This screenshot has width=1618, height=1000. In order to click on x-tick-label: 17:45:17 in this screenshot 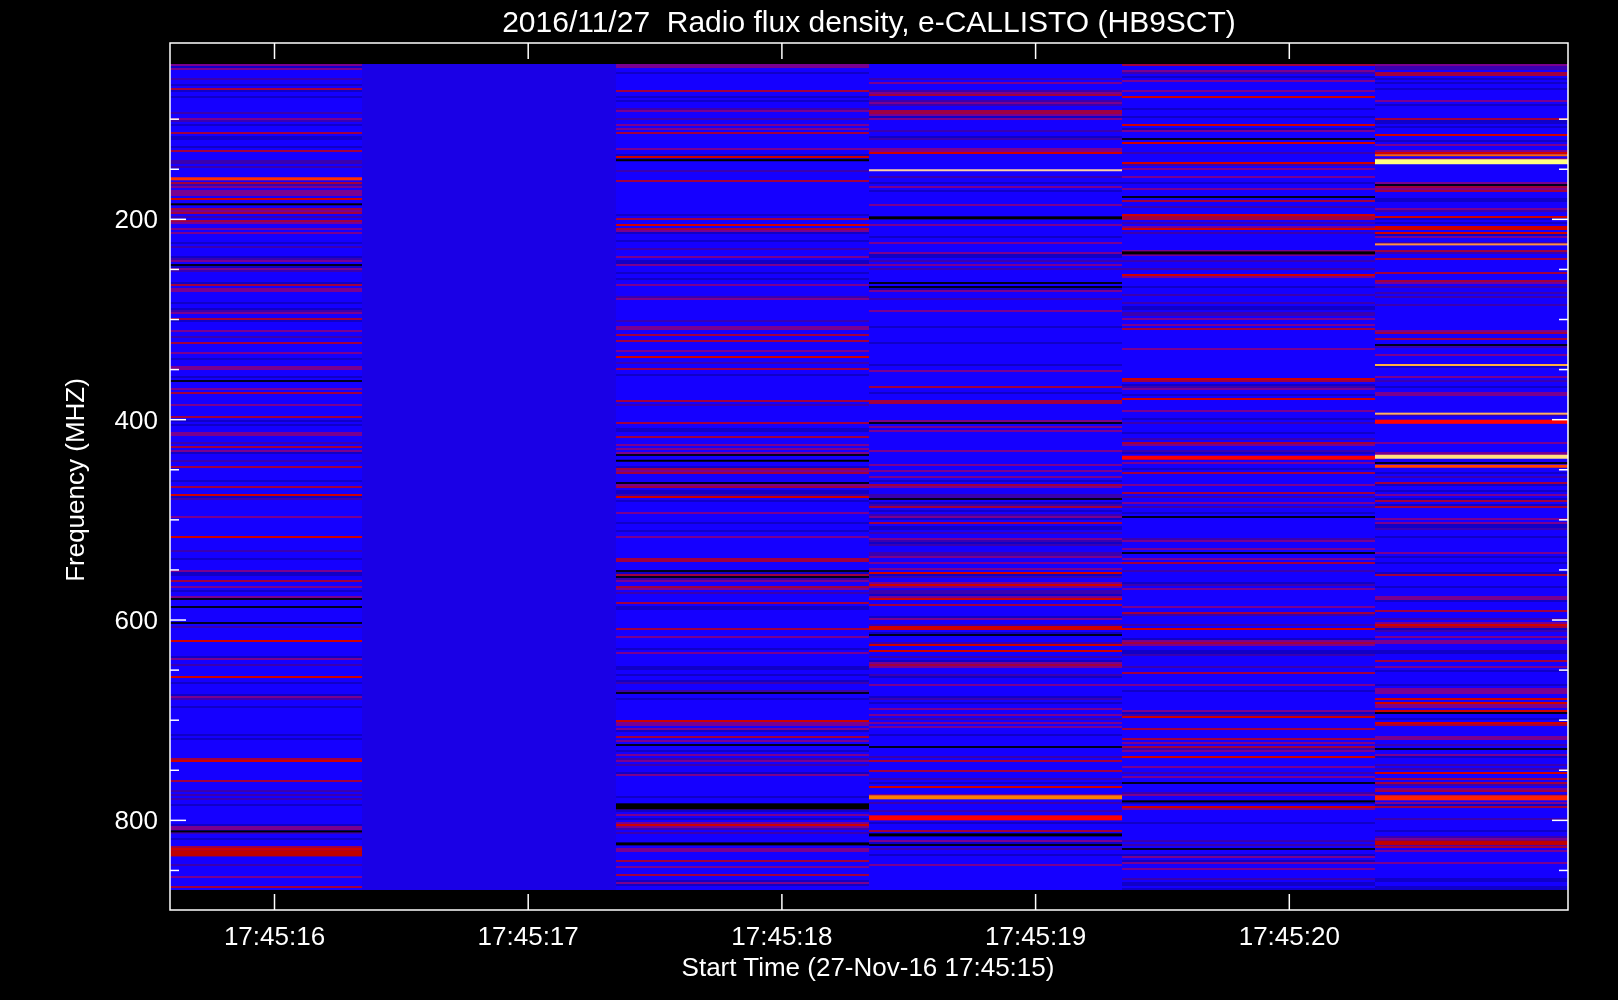, I will do `click(528, 936)`.